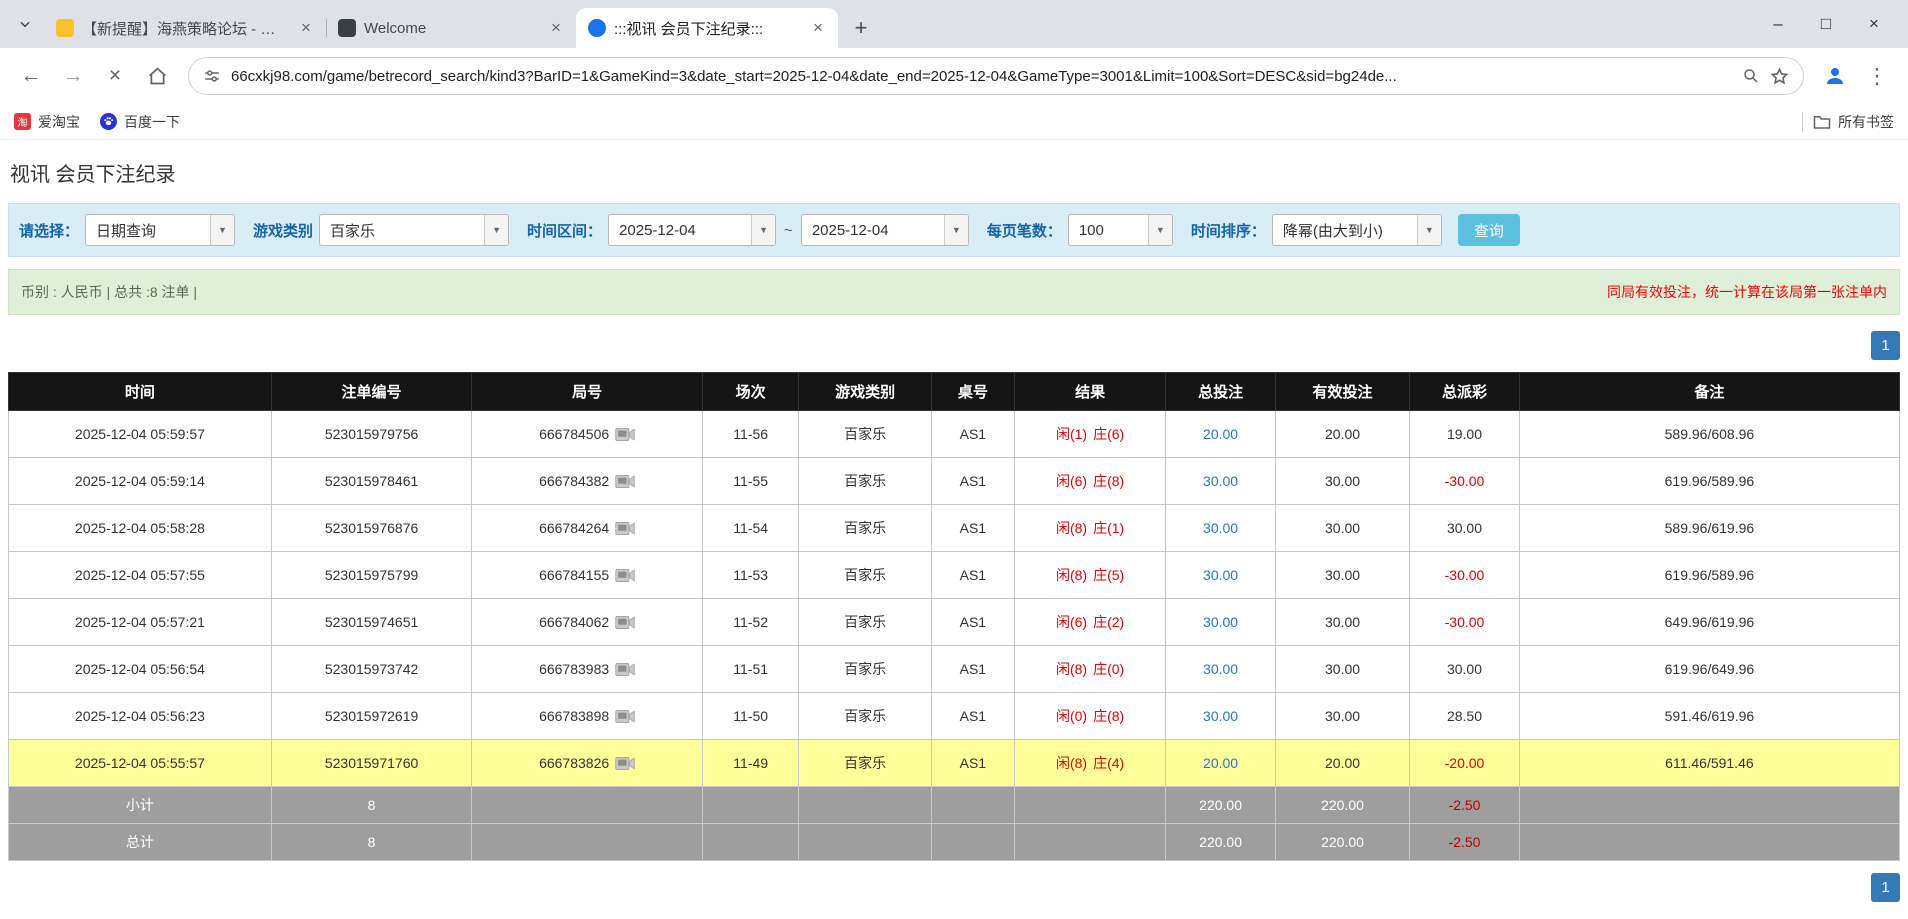  I want to click on column-header: 备注, so click(1709, 391).